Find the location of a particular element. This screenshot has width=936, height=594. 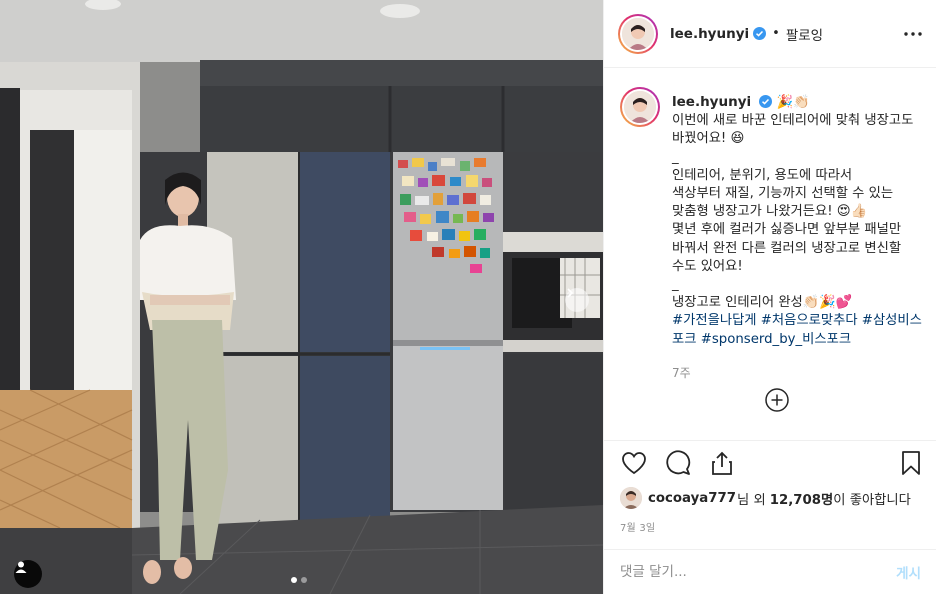

following-button: 팔로잉 is located at coordinates (804, 34).